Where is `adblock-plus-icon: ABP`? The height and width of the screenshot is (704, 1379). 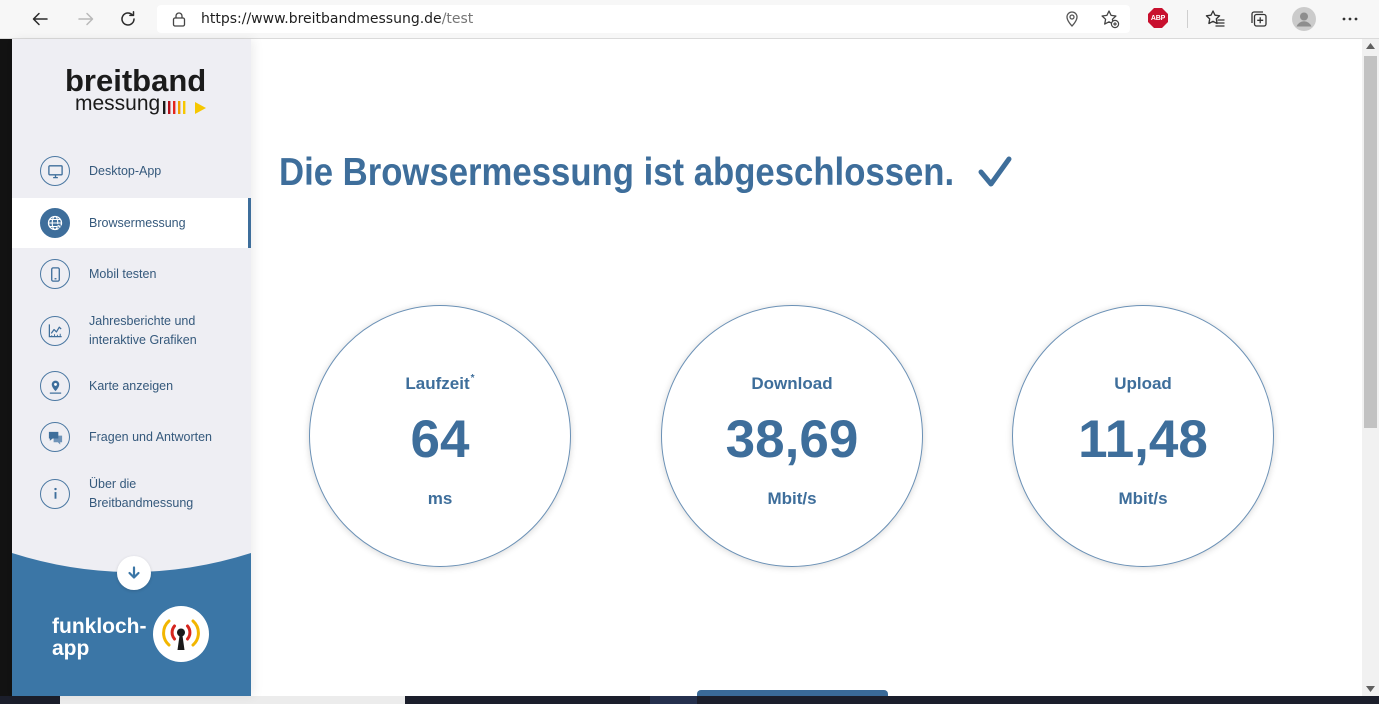 adblock-plus-icon: ABP is located at coordinates (1158, 18).